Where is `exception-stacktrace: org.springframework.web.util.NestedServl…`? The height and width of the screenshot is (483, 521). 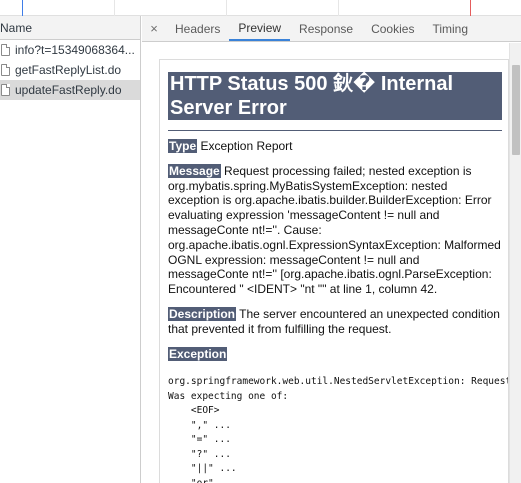 exception-stacktrace: org.springframework.web.util.NestedServl… is located at coordinates (338, 429).